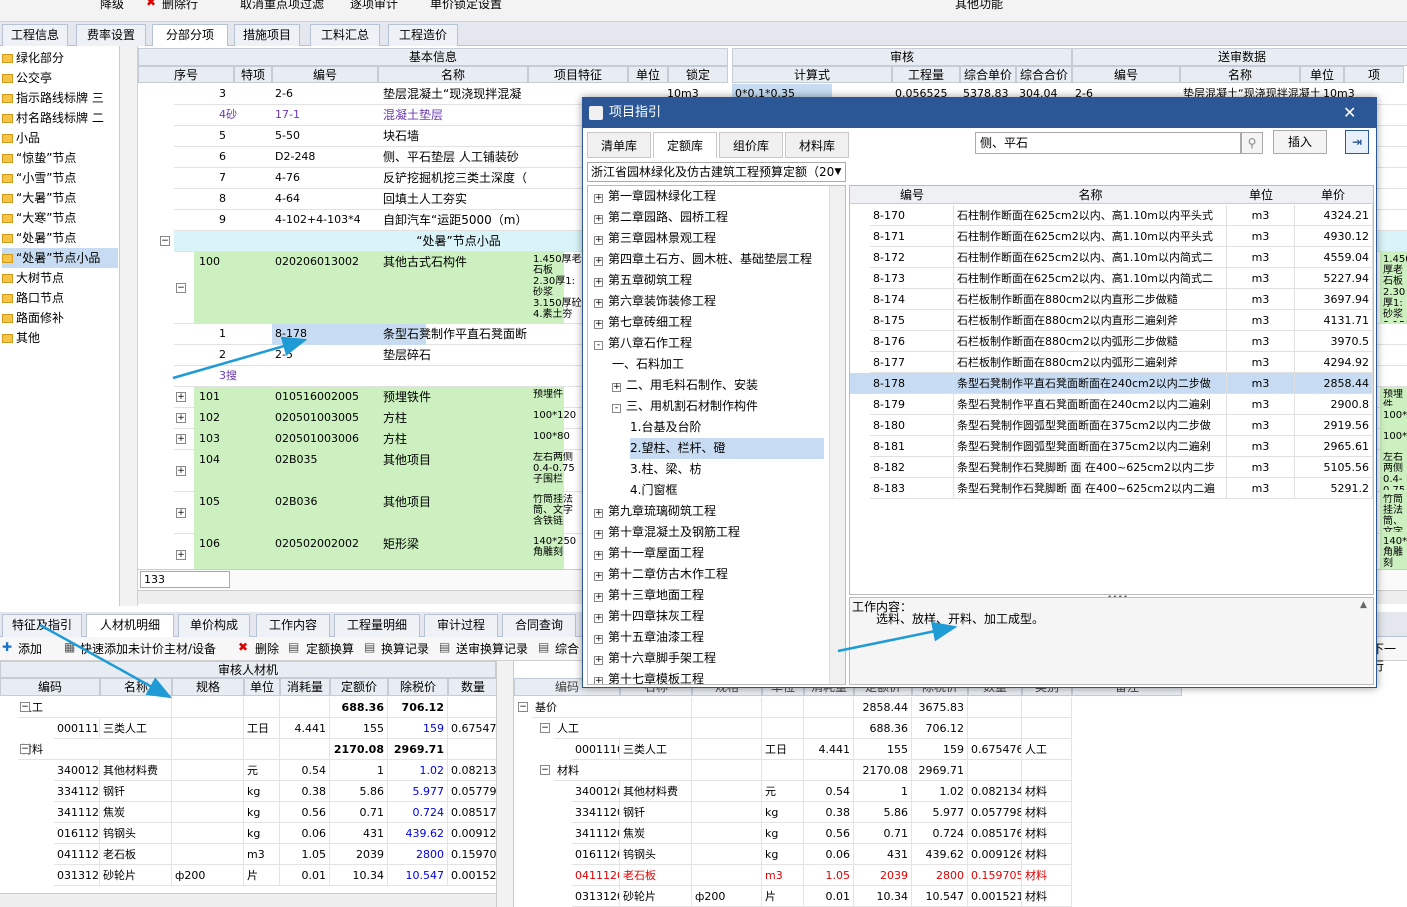 This screenshot has width=1407, height=907. What do you see at coordinates (324, 397) in the screenshot?
I see `row-code: 010516002005` at bounding box center [324, 397].